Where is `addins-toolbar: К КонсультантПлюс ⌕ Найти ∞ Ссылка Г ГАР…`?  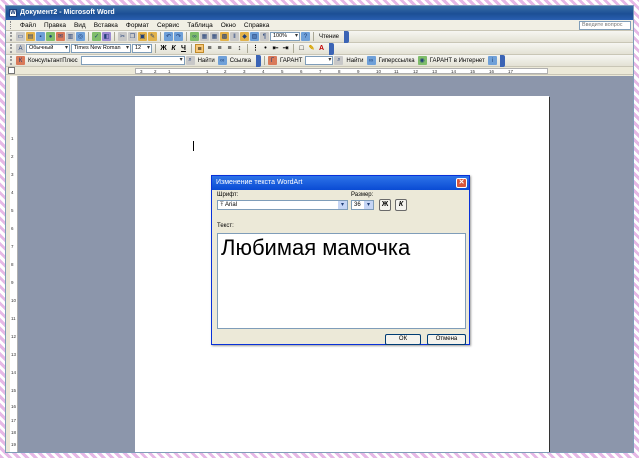 addins-toolbar: К КонсультантПлюс ⌕ Найти ∞ Ссылка Г ГАР… is located at coordinates (319, 60).